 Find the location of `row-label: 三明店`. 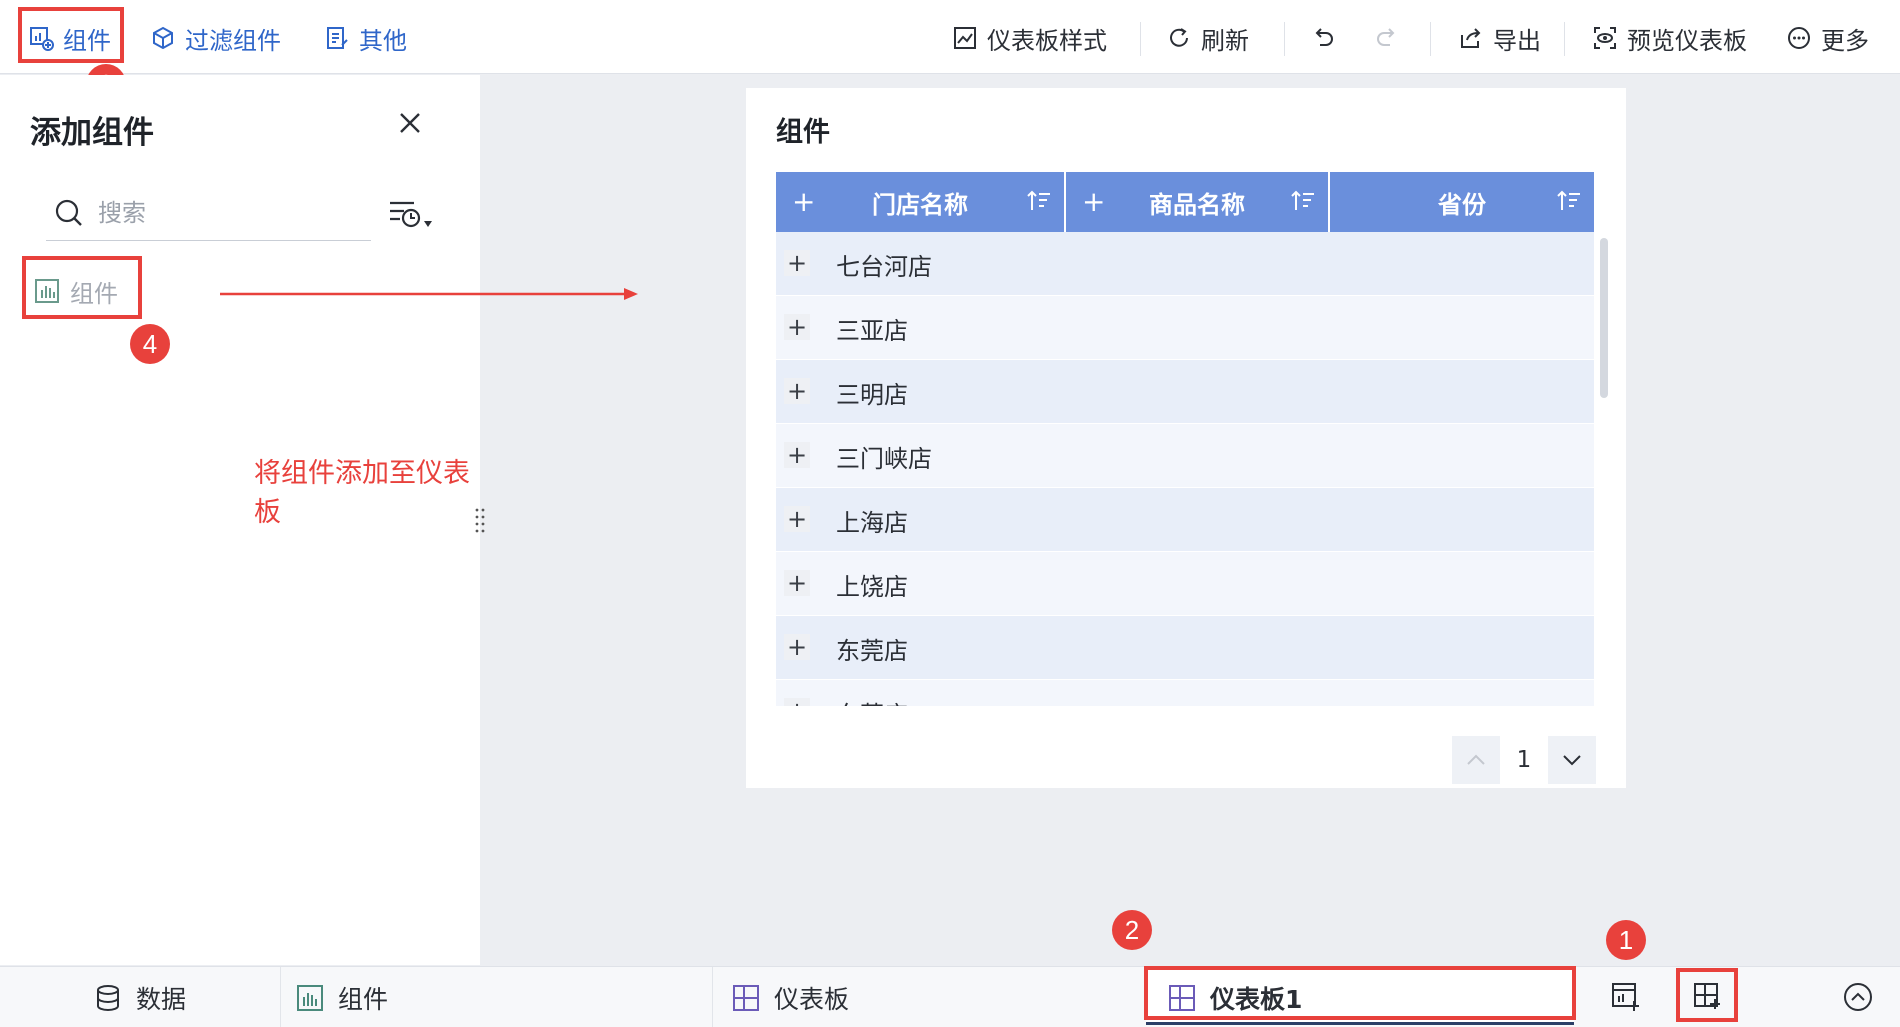

row-label: 三明店 is located at coordinates (872, 395).